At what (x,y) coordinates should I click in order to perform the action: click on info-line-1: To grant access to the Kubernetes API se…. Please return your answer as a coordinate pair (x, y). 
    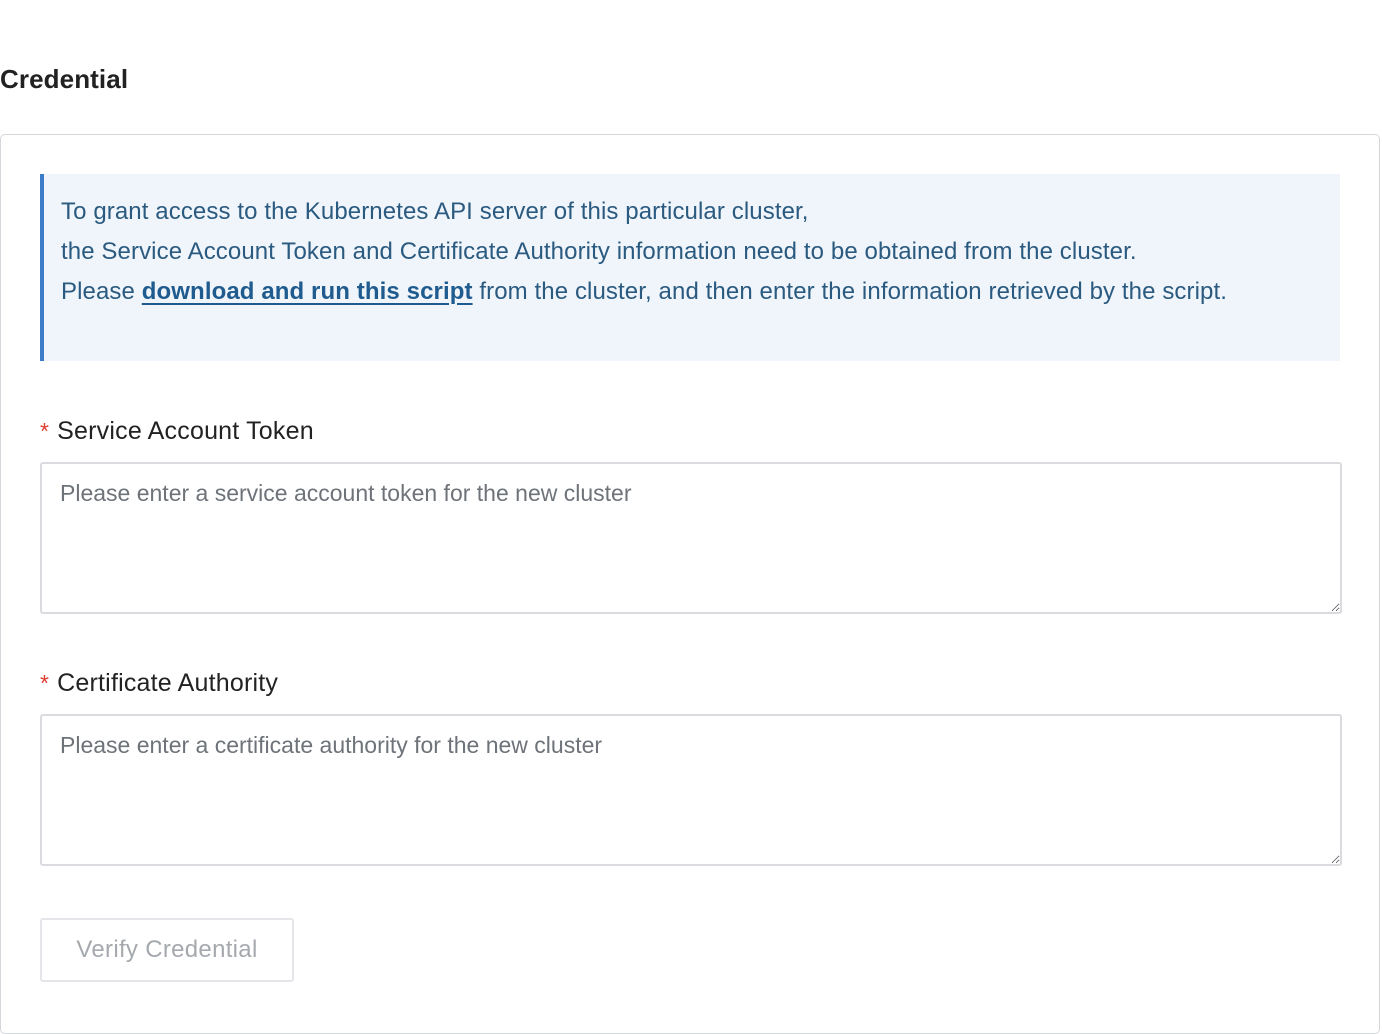
    Looking at the image, I should click on (435, 211).